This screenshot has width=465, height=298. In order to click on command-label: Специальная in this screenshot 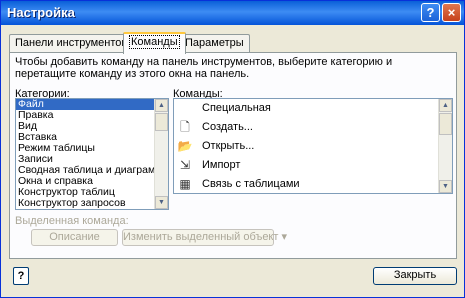, I will do `click(236, 108)`.